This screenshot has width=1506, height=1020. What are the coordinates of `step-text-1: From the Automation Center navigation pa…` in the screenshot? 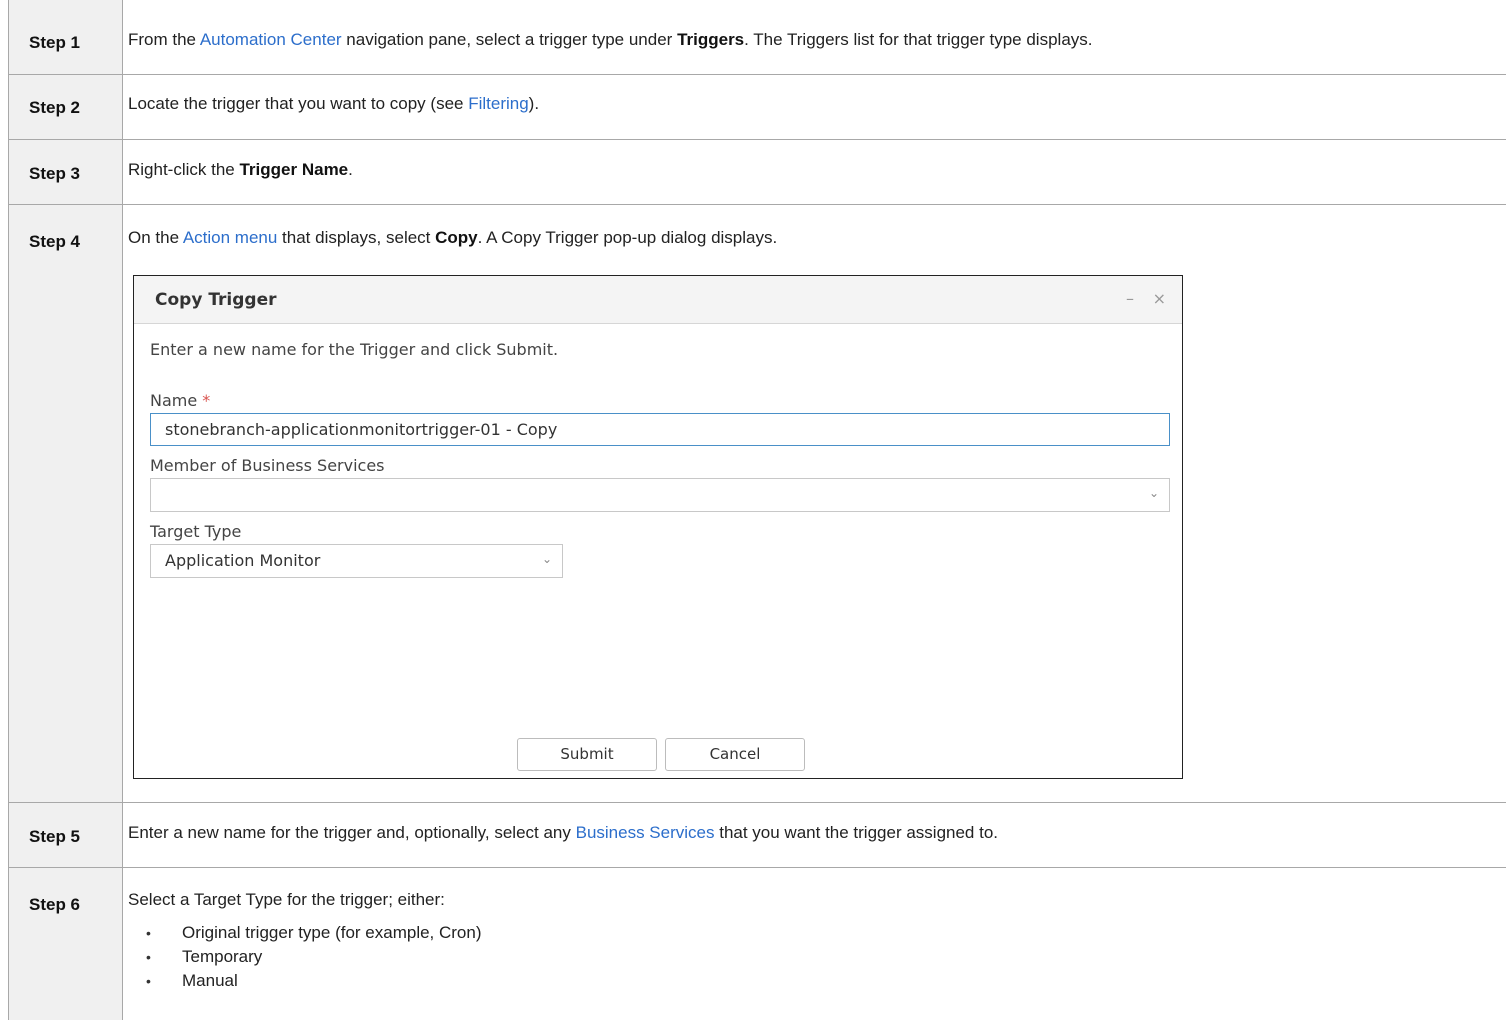 It's located at (610, 39).